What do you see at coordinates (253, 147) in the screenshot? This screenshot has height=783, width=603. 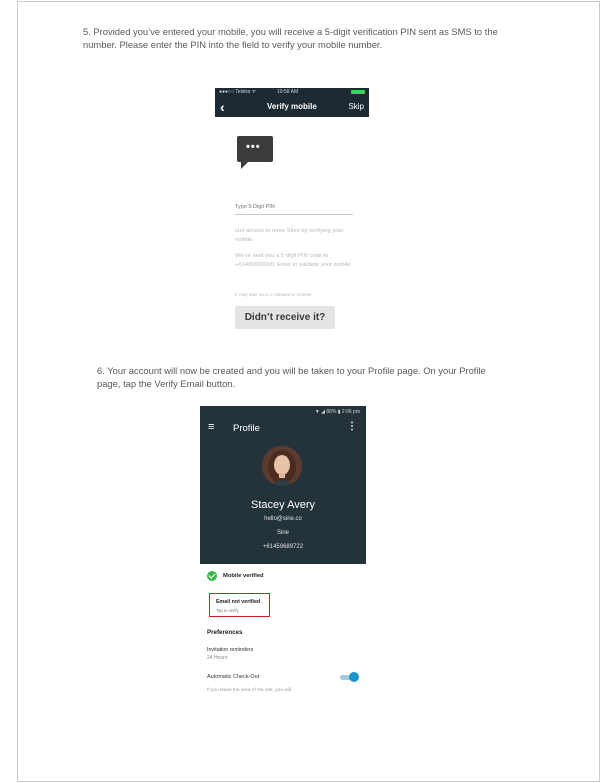 I see `chat-dots: •••` at bounding box center [253, 147].